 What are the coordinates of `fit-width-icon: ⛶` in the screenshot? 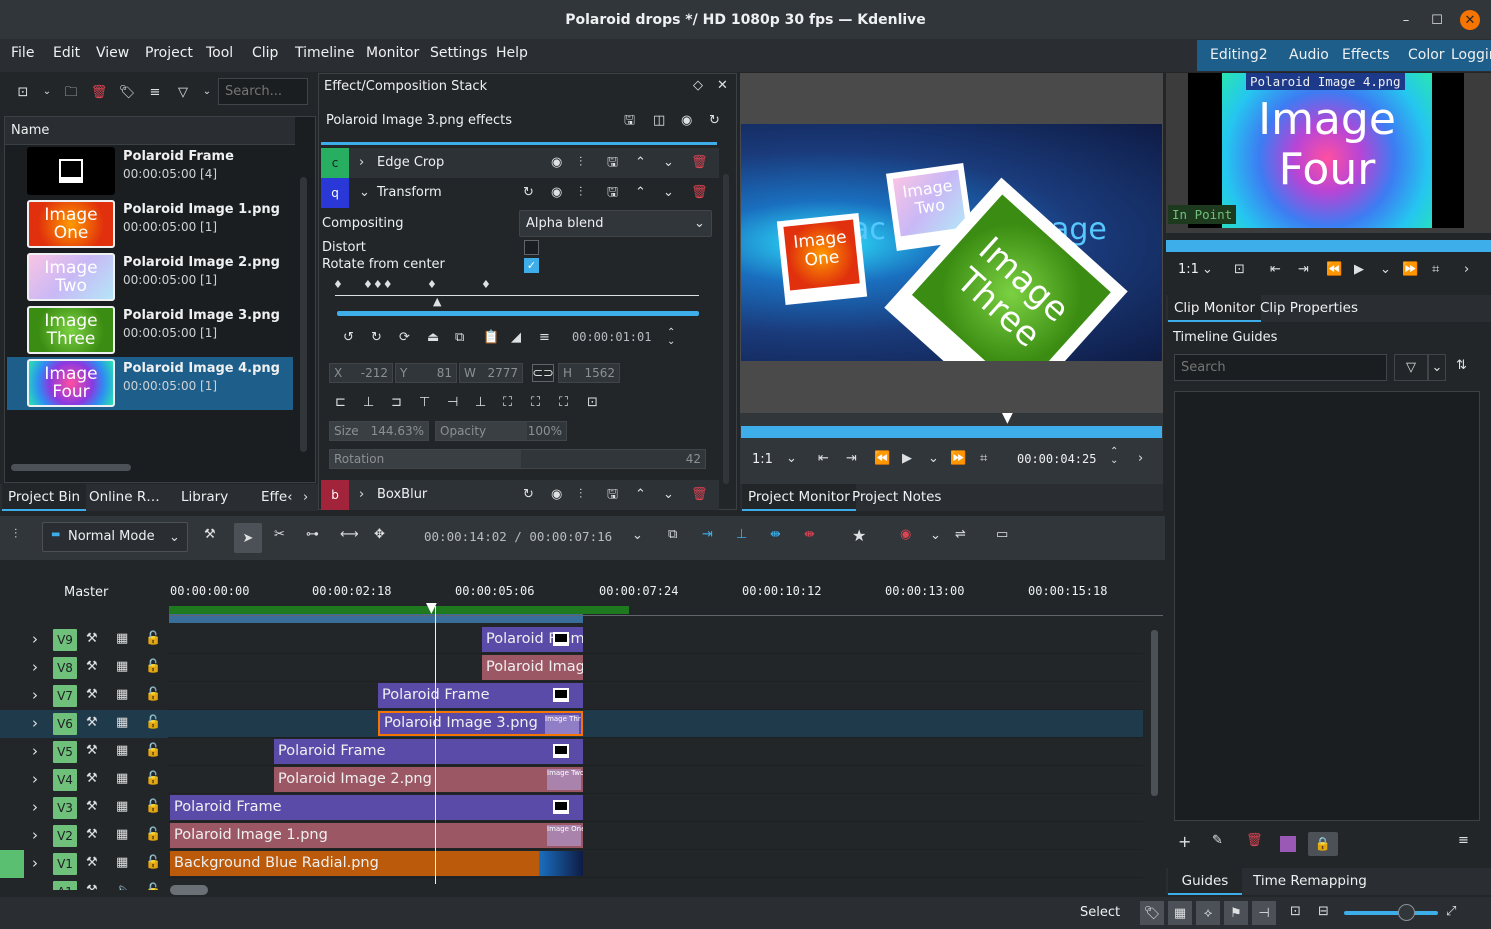 It's located at (535, 402).